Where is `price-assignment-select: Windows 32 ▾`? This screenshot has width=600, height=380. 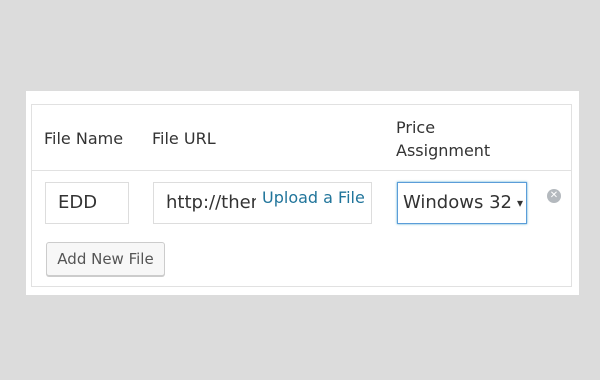 price-assignment-select: Windows 32 ▾ is located at coordinates (462, 203).